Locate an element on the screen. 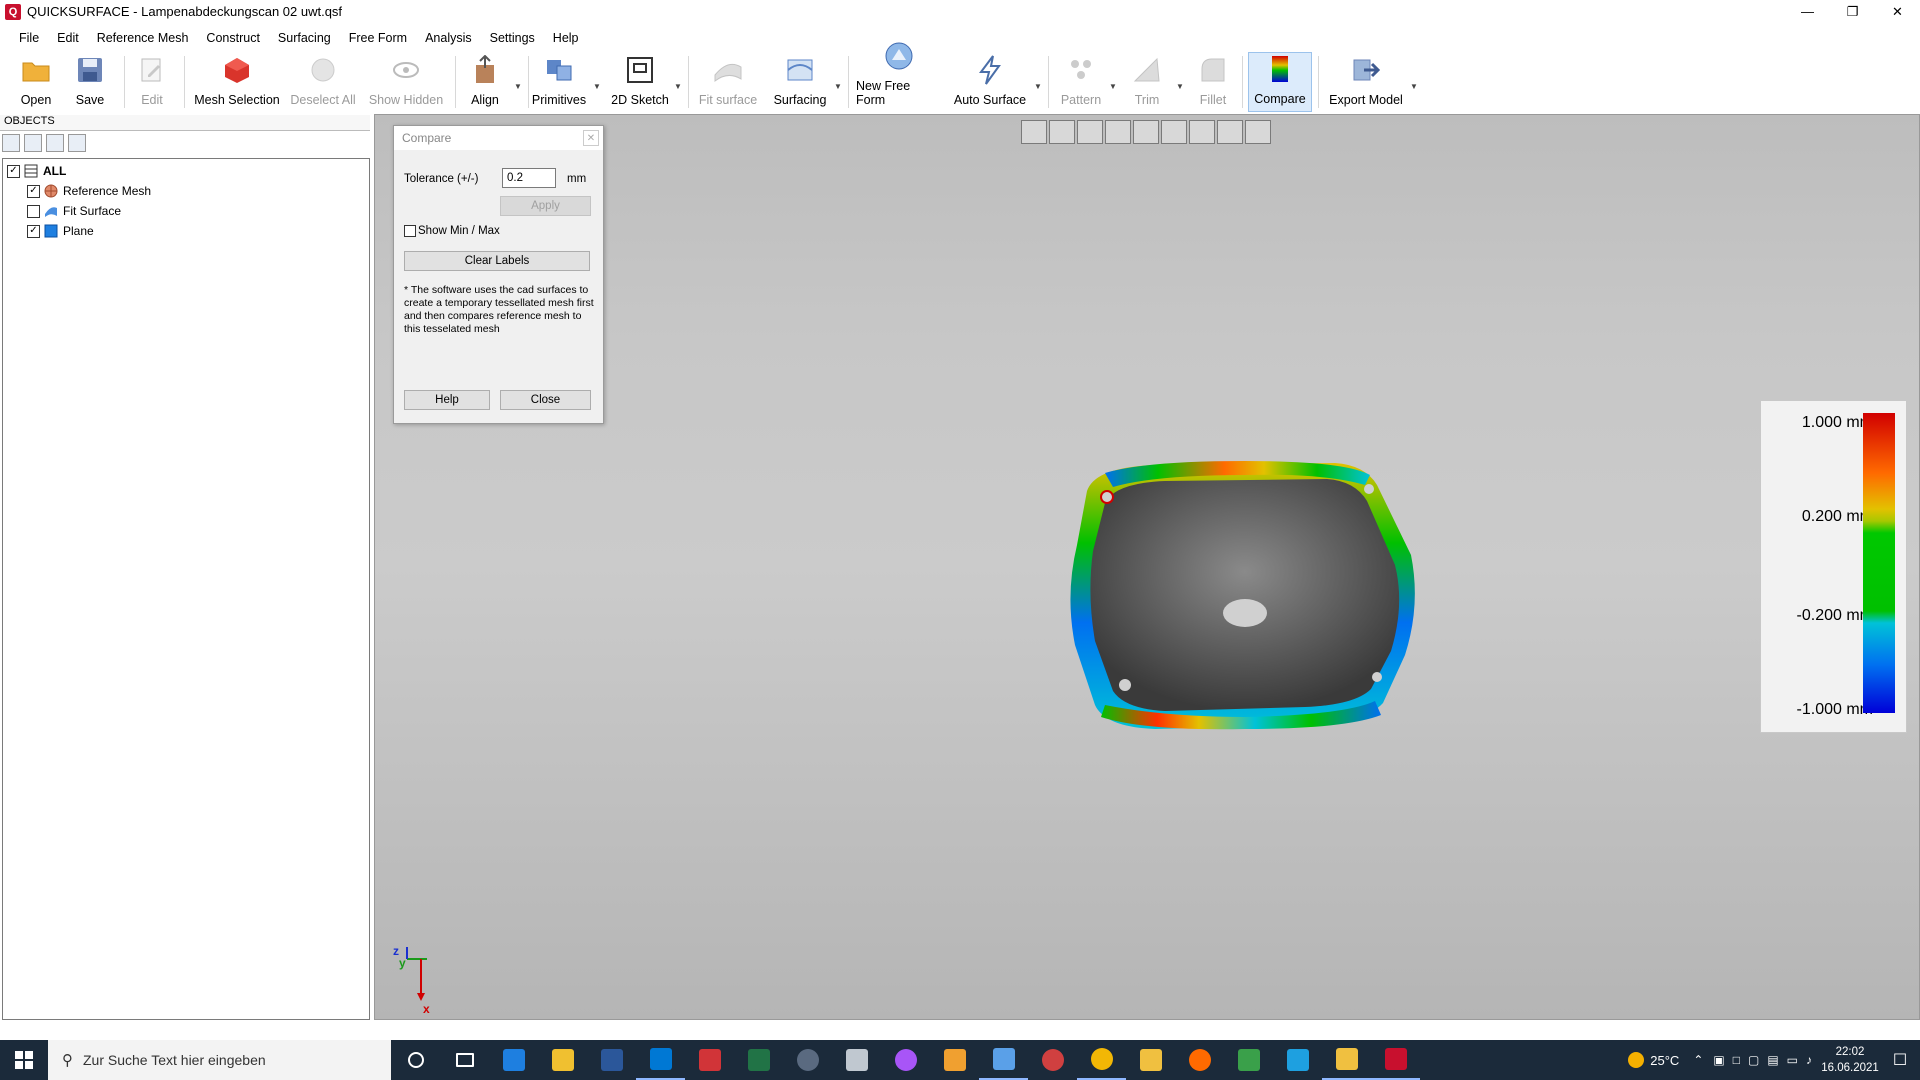 The width and height of the screenshot is (1920, 1080). mesh-selection-button: Mesh Selection is located at coordinates (237, 82).